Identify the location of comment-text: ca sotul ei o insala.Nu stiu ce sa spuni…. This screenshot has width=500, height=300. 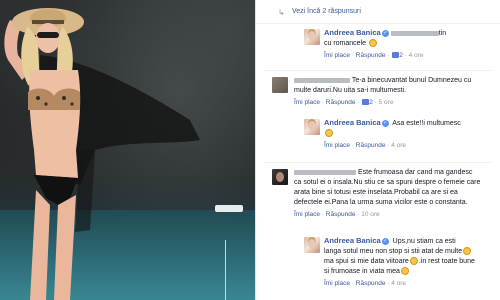
(387, 182).